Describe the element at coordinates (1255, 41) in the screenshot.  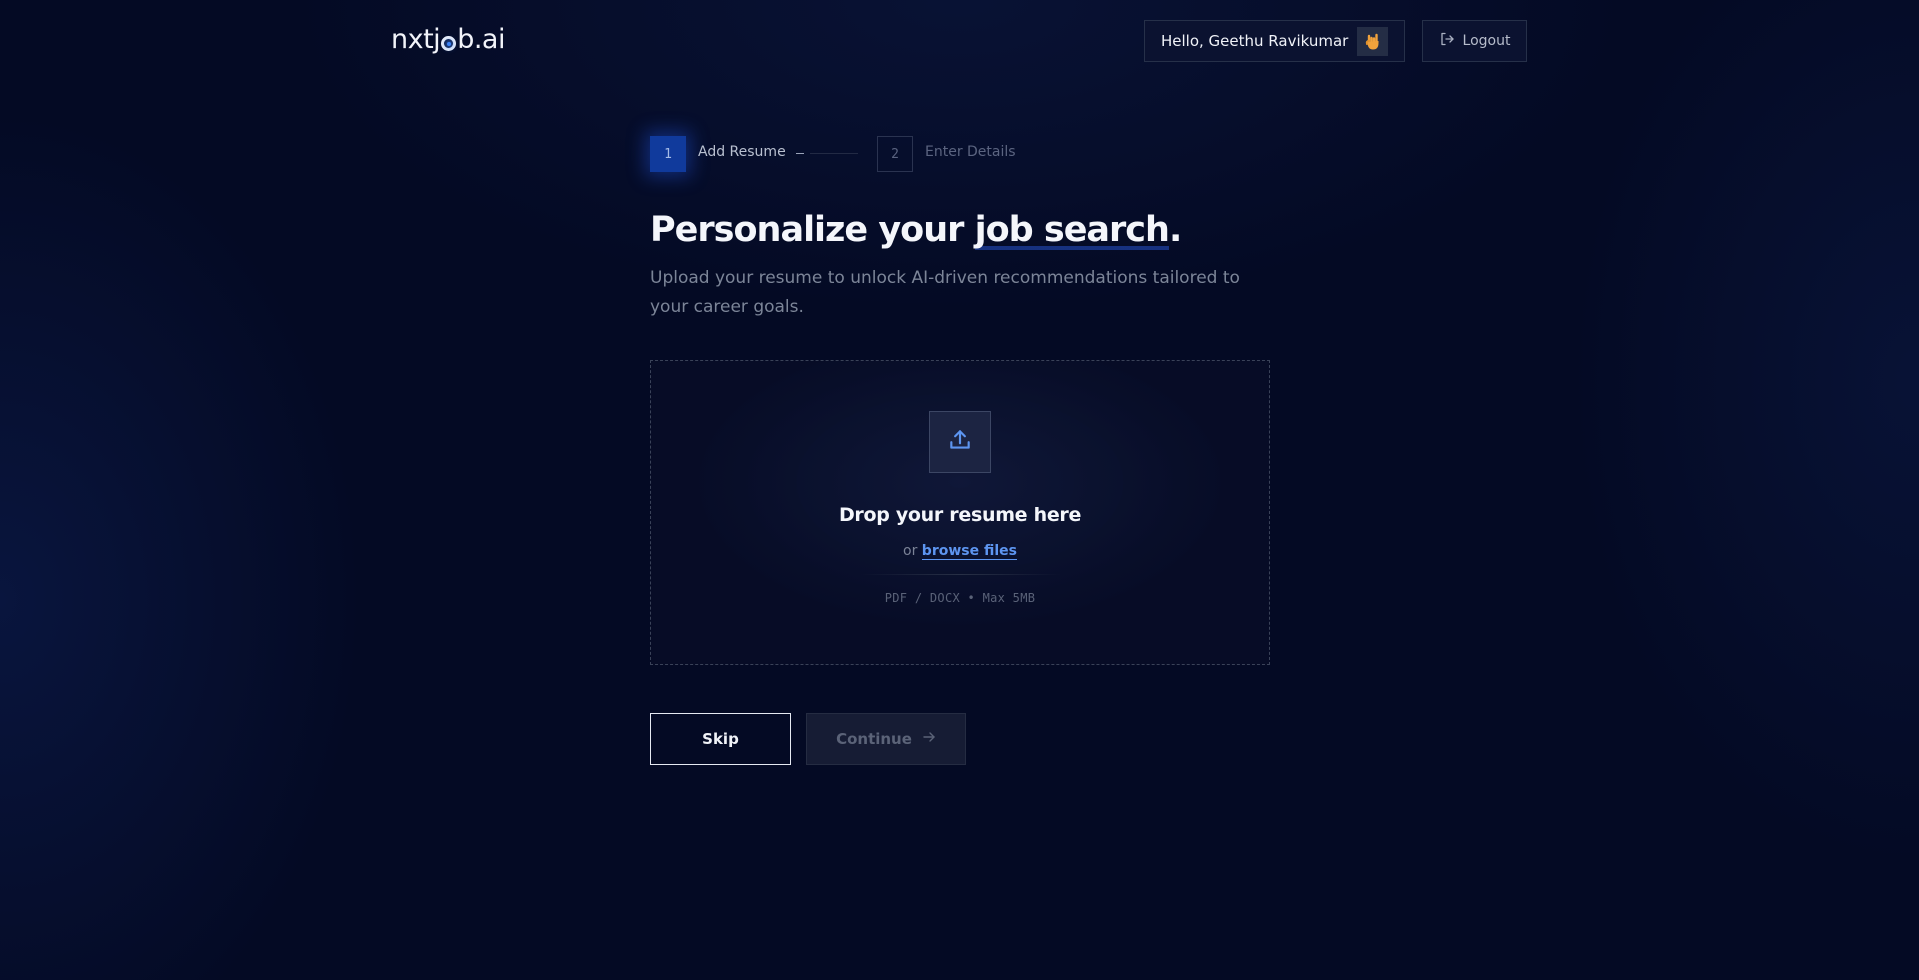
I see `greeting-text: Hello, Geethu Ravikumar` at that location.